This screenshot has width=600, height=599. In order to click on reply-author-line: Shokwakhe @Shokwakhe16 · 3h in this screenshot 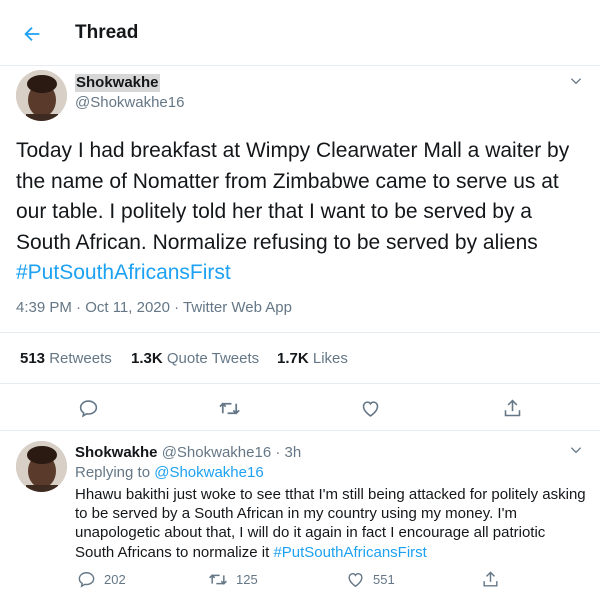, I will do `click(188, 452)`.